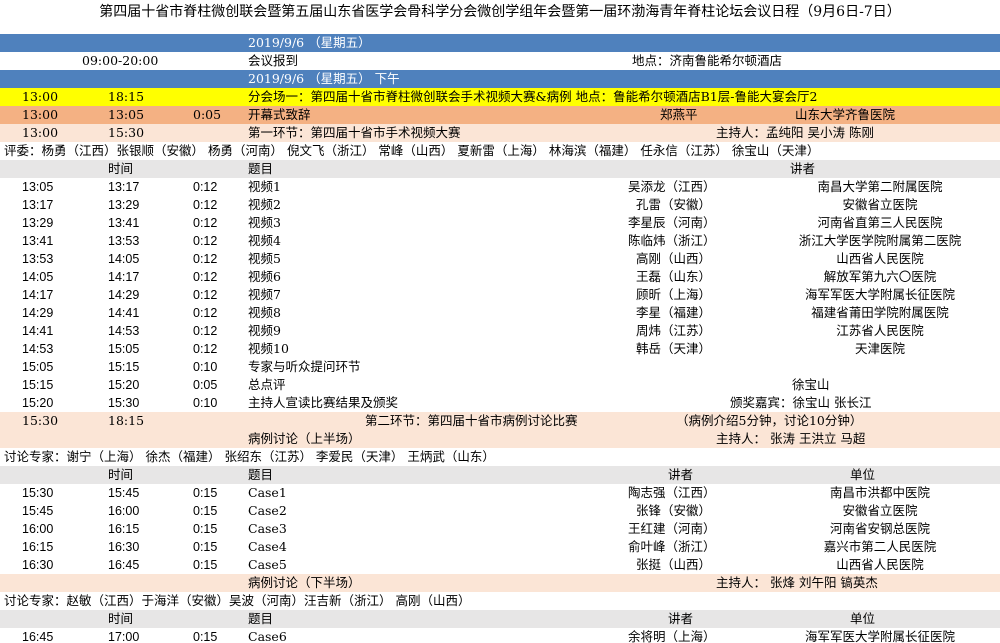  I want to click on schedule-row: 13:53 14:05 0:12 视频5 高刚（山西） 山西省人民医院, so click(500, 259).